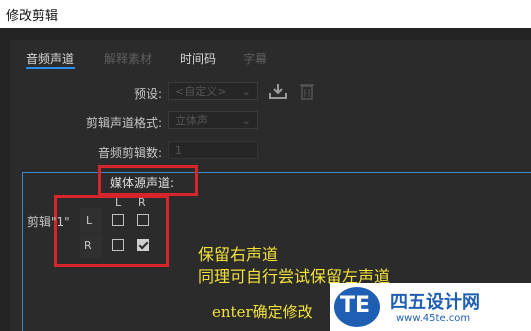 The width and height of the screenshot is (531, 331). Describe the element at coordinates (213, 150) in the screenshot. I see `audio-clip-count-input: 1` at that location.